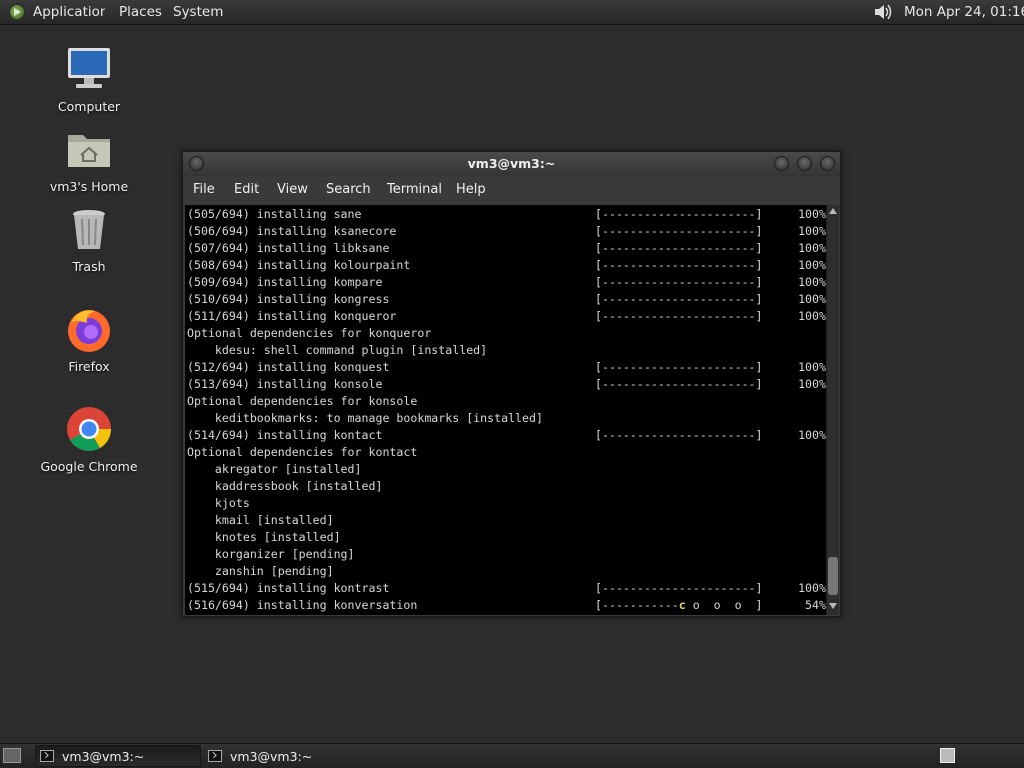  I want to click on desktop-icon-trash: Trash, so click(89, 239).